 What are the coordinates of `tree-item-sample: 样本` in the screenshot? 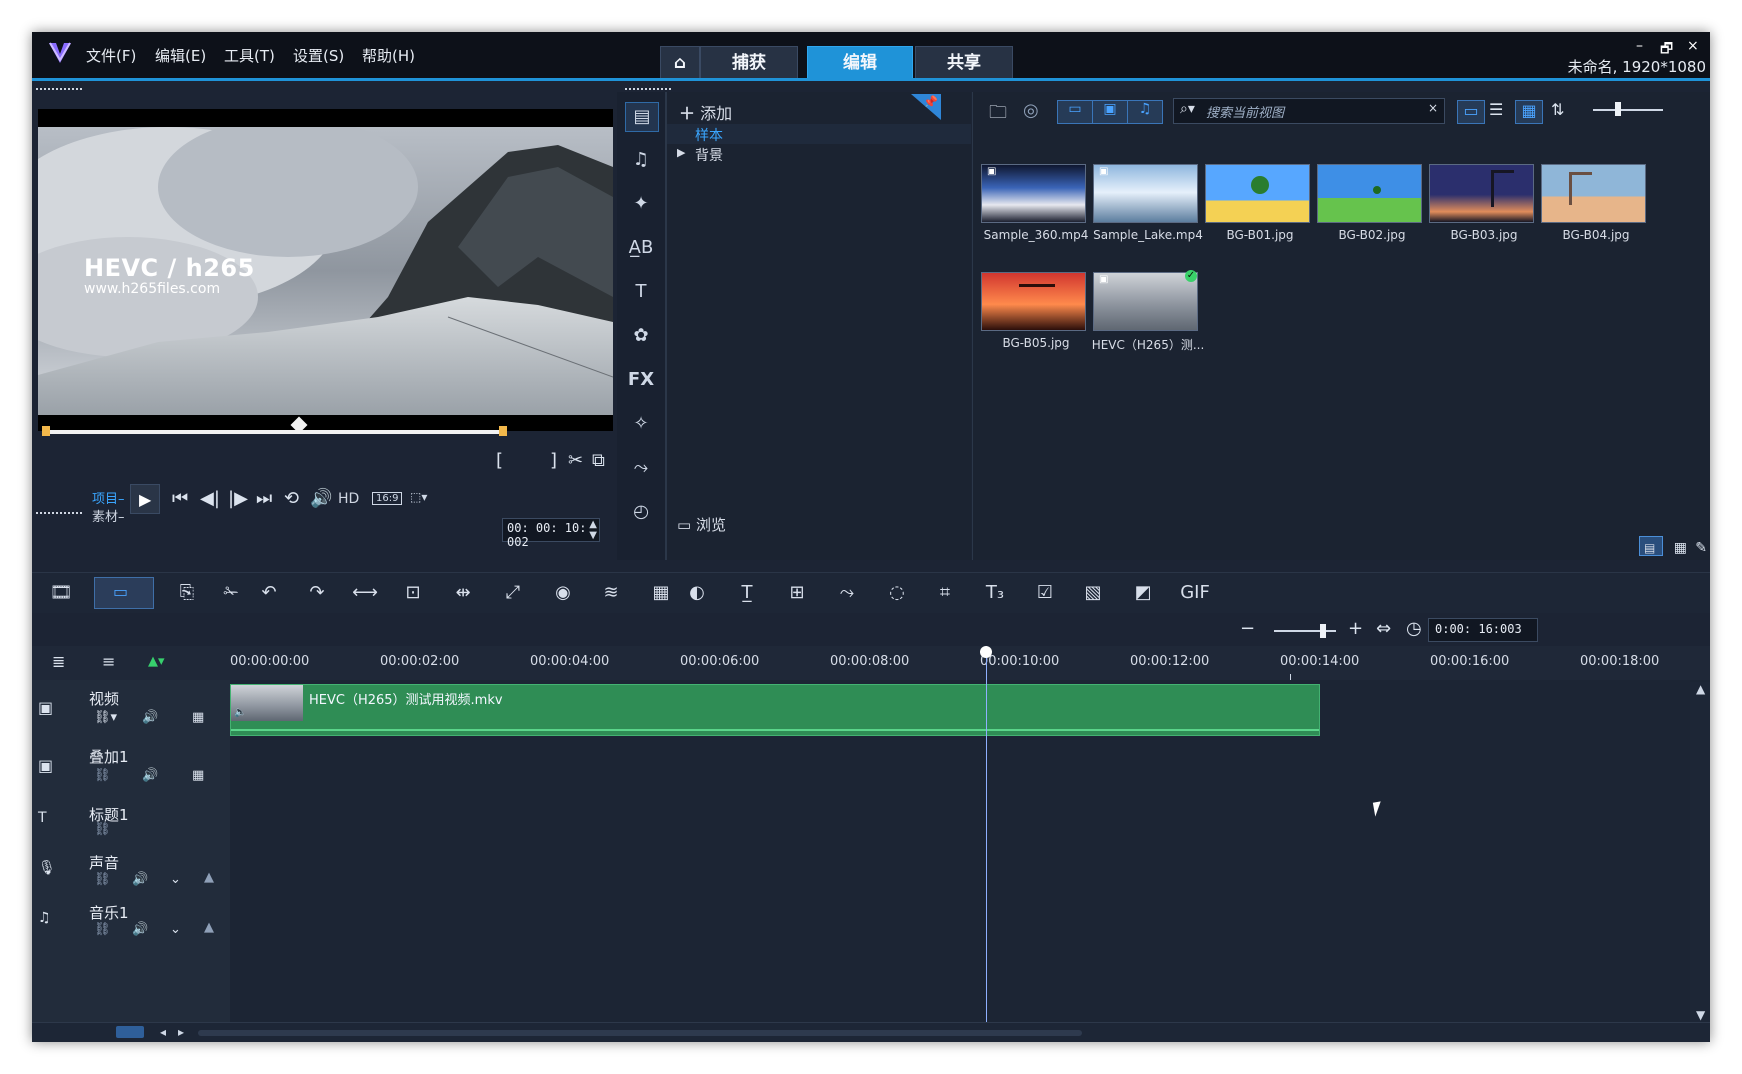 It's located at (819, 134).